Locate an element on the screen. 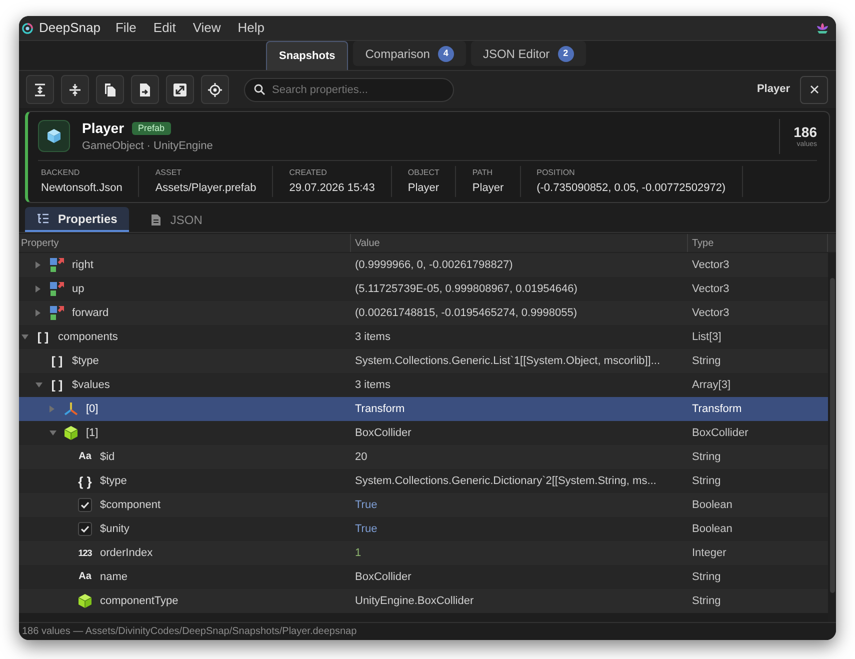  menu-item: View is located at coordinates (206, 28).